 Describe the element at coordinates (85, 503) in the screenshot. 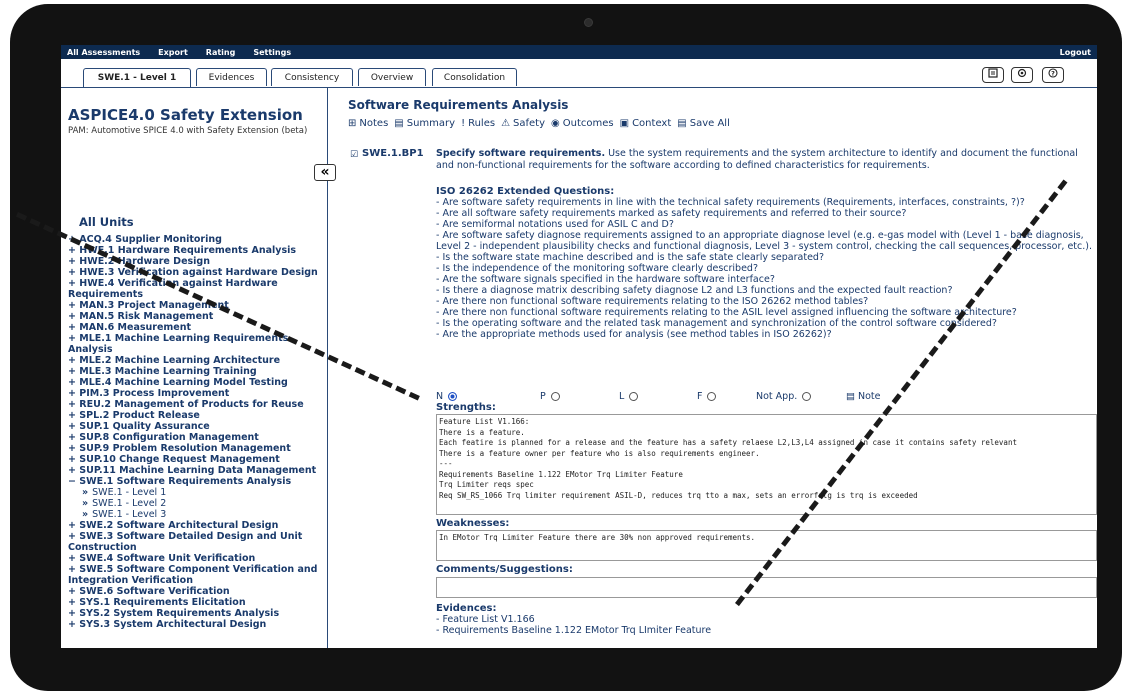

I see `chevron-right-icon: »` at that location.